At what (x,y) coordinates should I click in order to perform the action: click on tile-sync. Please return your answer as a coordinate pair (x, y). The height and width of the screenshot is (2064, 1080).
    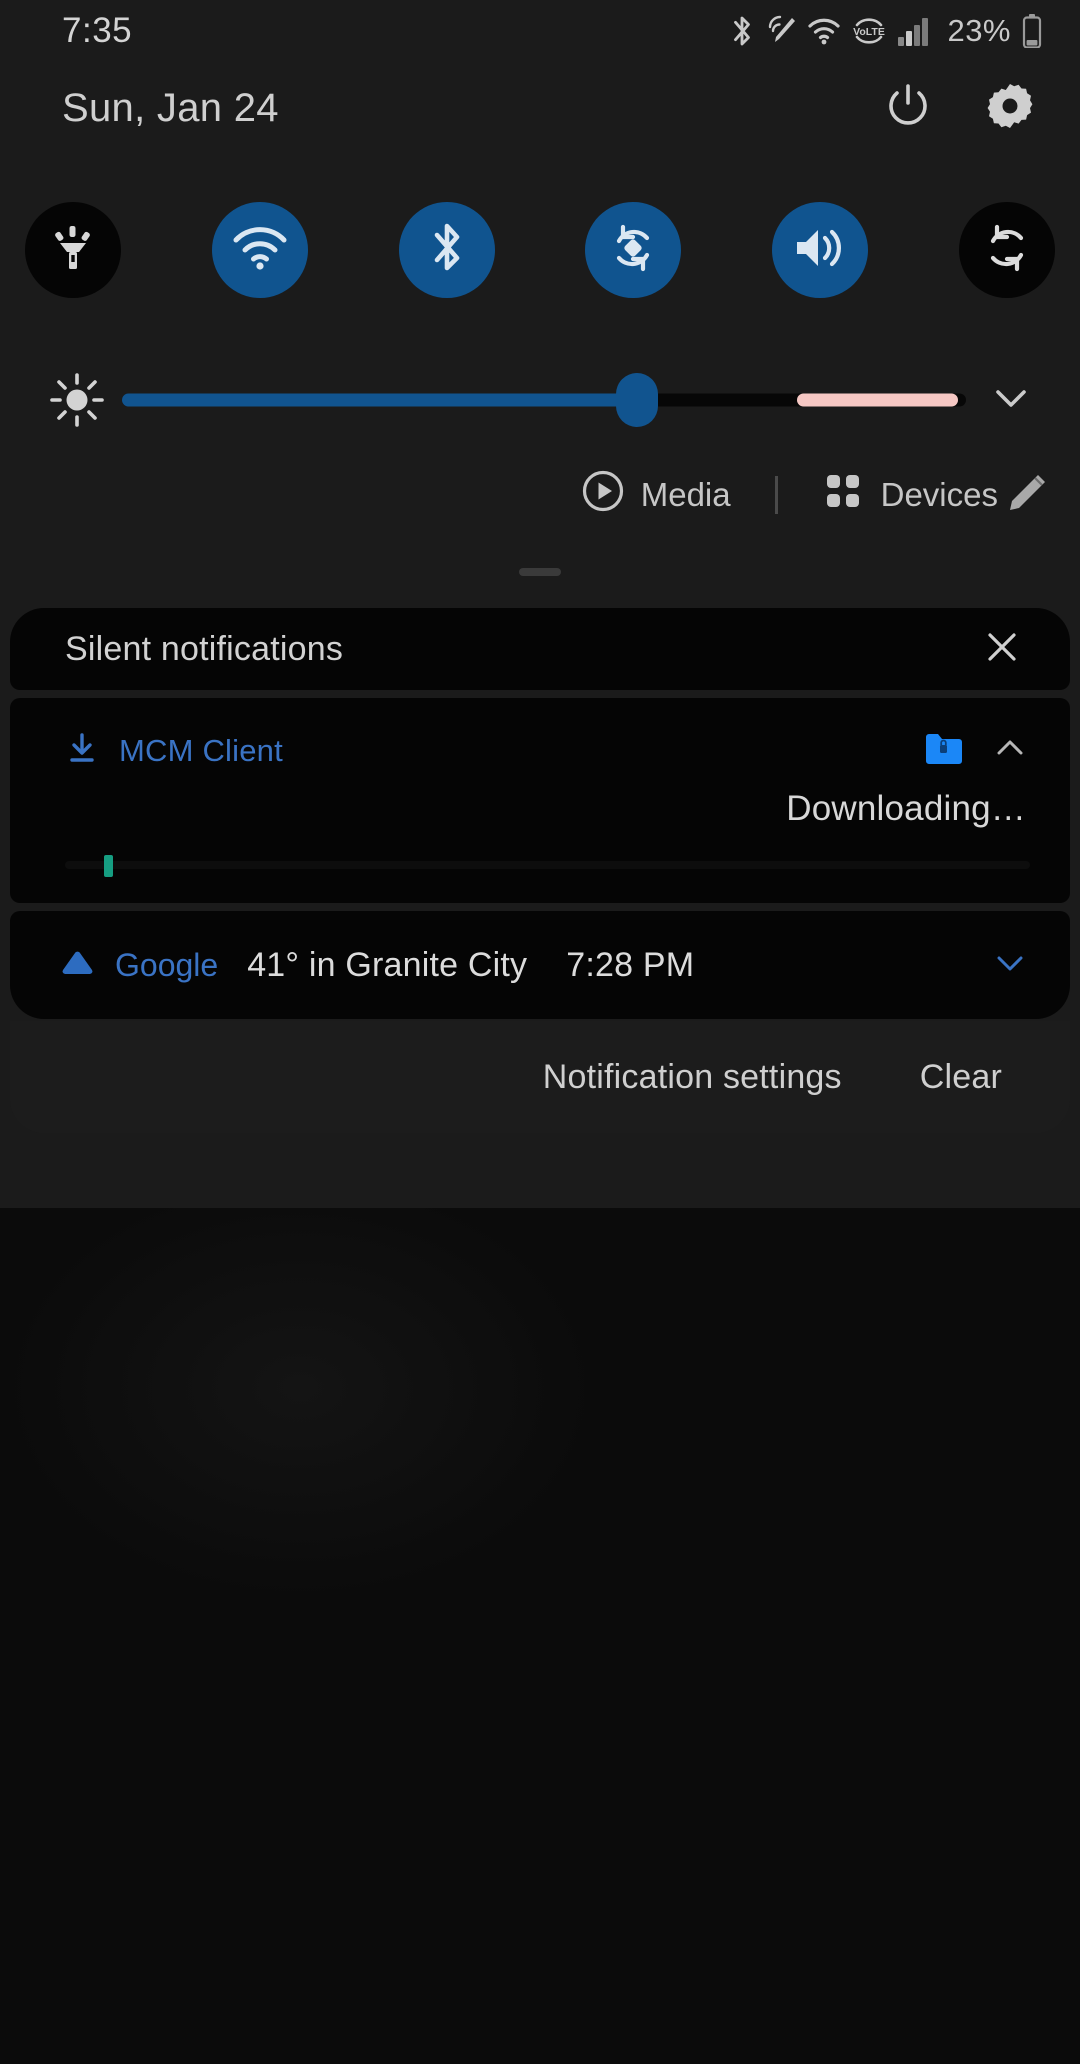
    Looking at the image, I should click on (1006, 250).